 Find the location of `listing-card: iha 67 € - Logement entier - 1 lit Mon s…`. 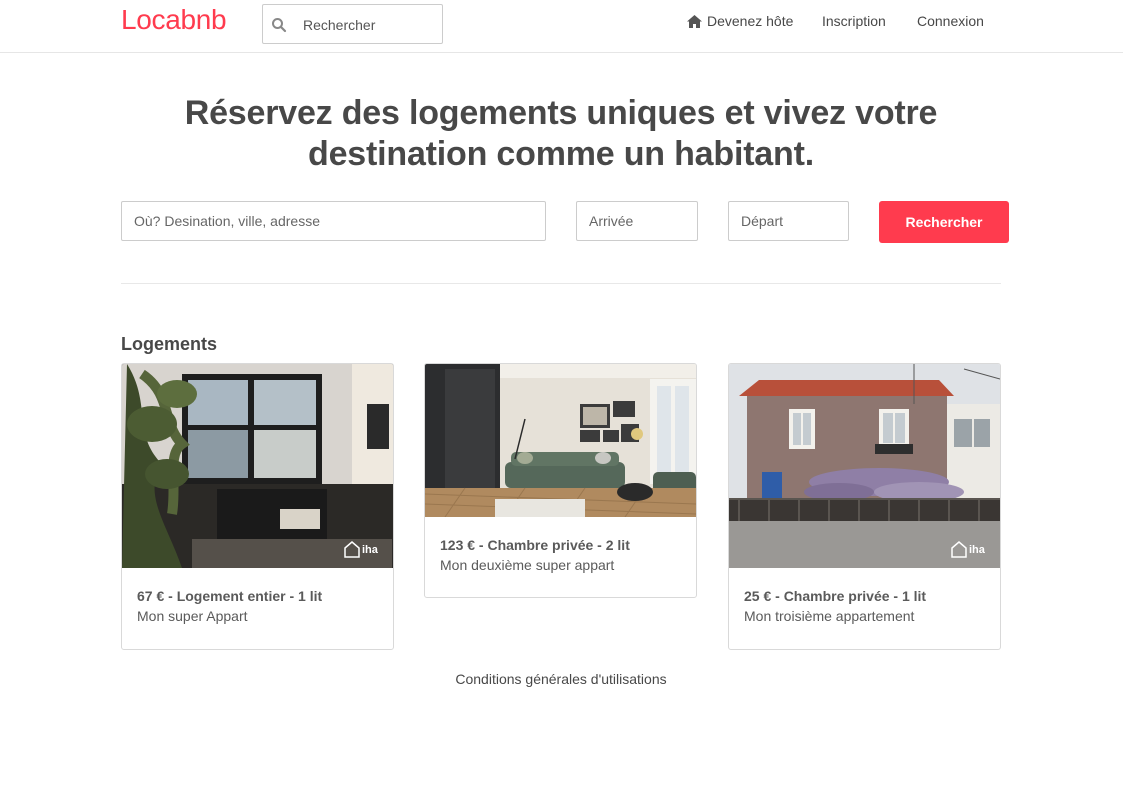

listing-card: iha 67 € - Logement entier - 1 lit Mon s… is located at coordinates (257, 506).